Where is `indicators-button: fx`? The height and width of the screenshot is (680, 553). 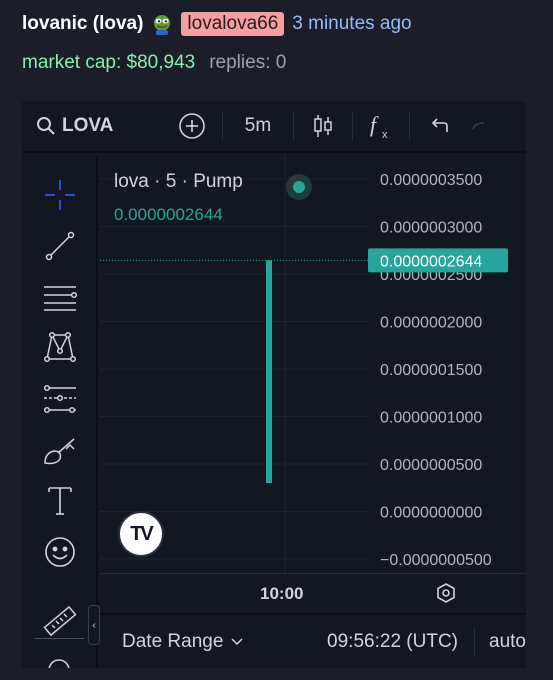 indicators-button: fx is located at coordinates (381, 126).